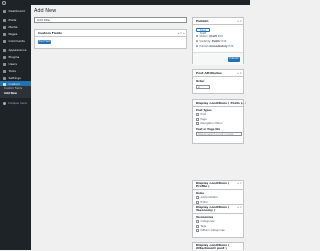 This screenshot has height=251, width=320. I want to click on submenu-item-custom-fields: Custom Fields, so click(13, 88).